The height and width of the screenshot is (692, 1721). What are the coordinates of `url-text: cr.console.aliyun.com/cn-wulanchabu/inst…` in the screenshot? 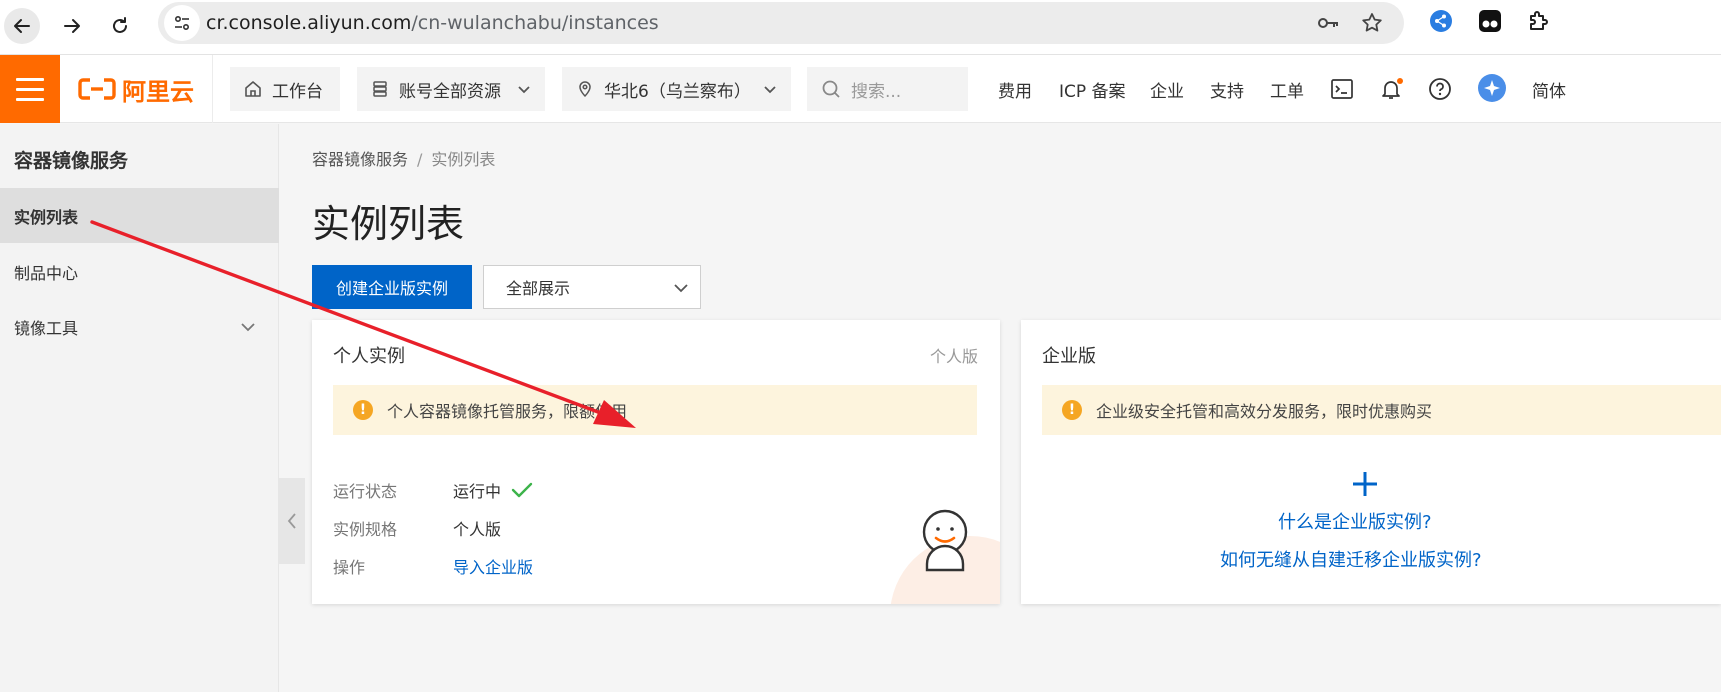 It's located at (432, 23).